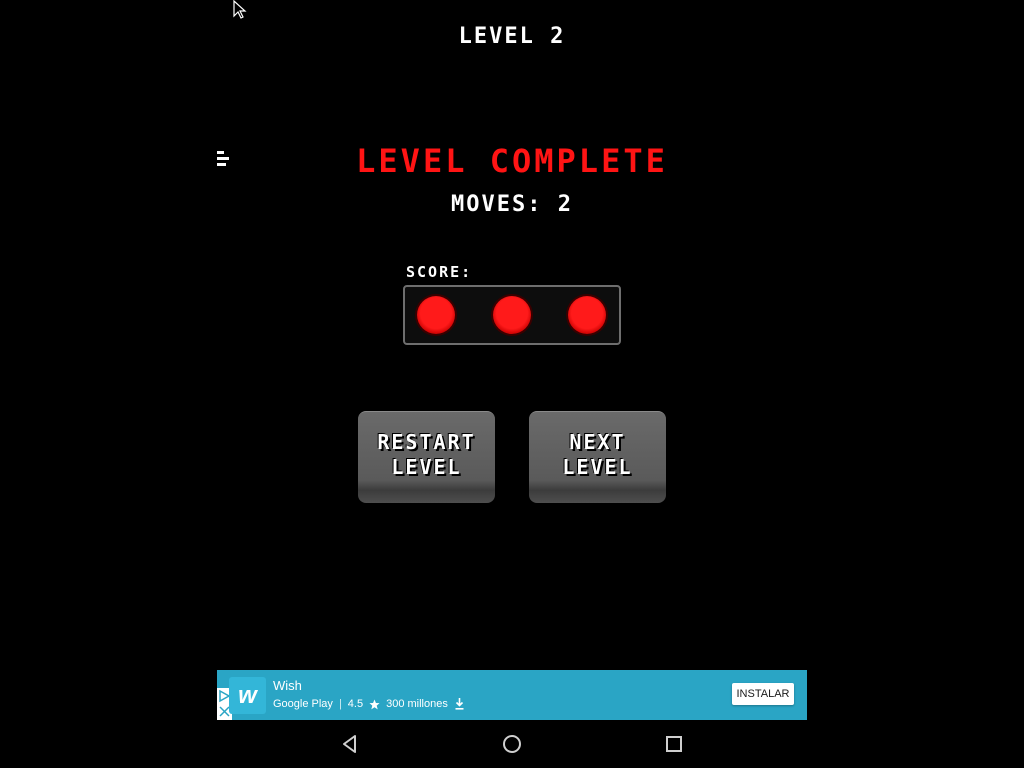 The height and width of the screenshot is (768, 1024). I want to click on next-button-label-line2: LEVEL, so click(597, 466).